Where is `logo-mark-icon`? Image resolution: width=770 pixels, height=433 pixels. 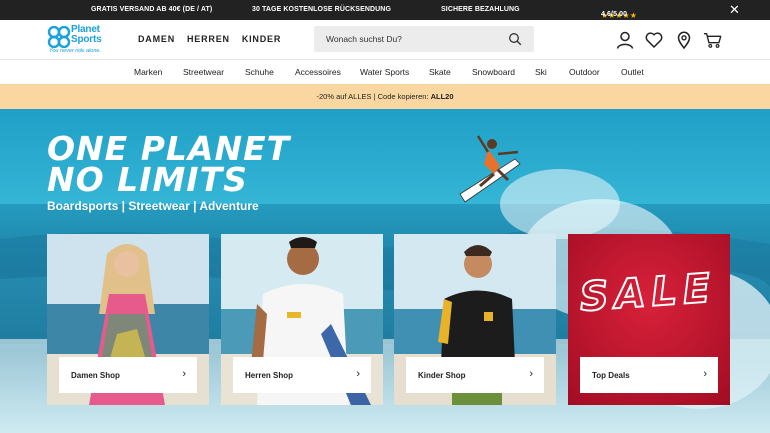 logo-mark-icon is located at coordinates (59, 37).